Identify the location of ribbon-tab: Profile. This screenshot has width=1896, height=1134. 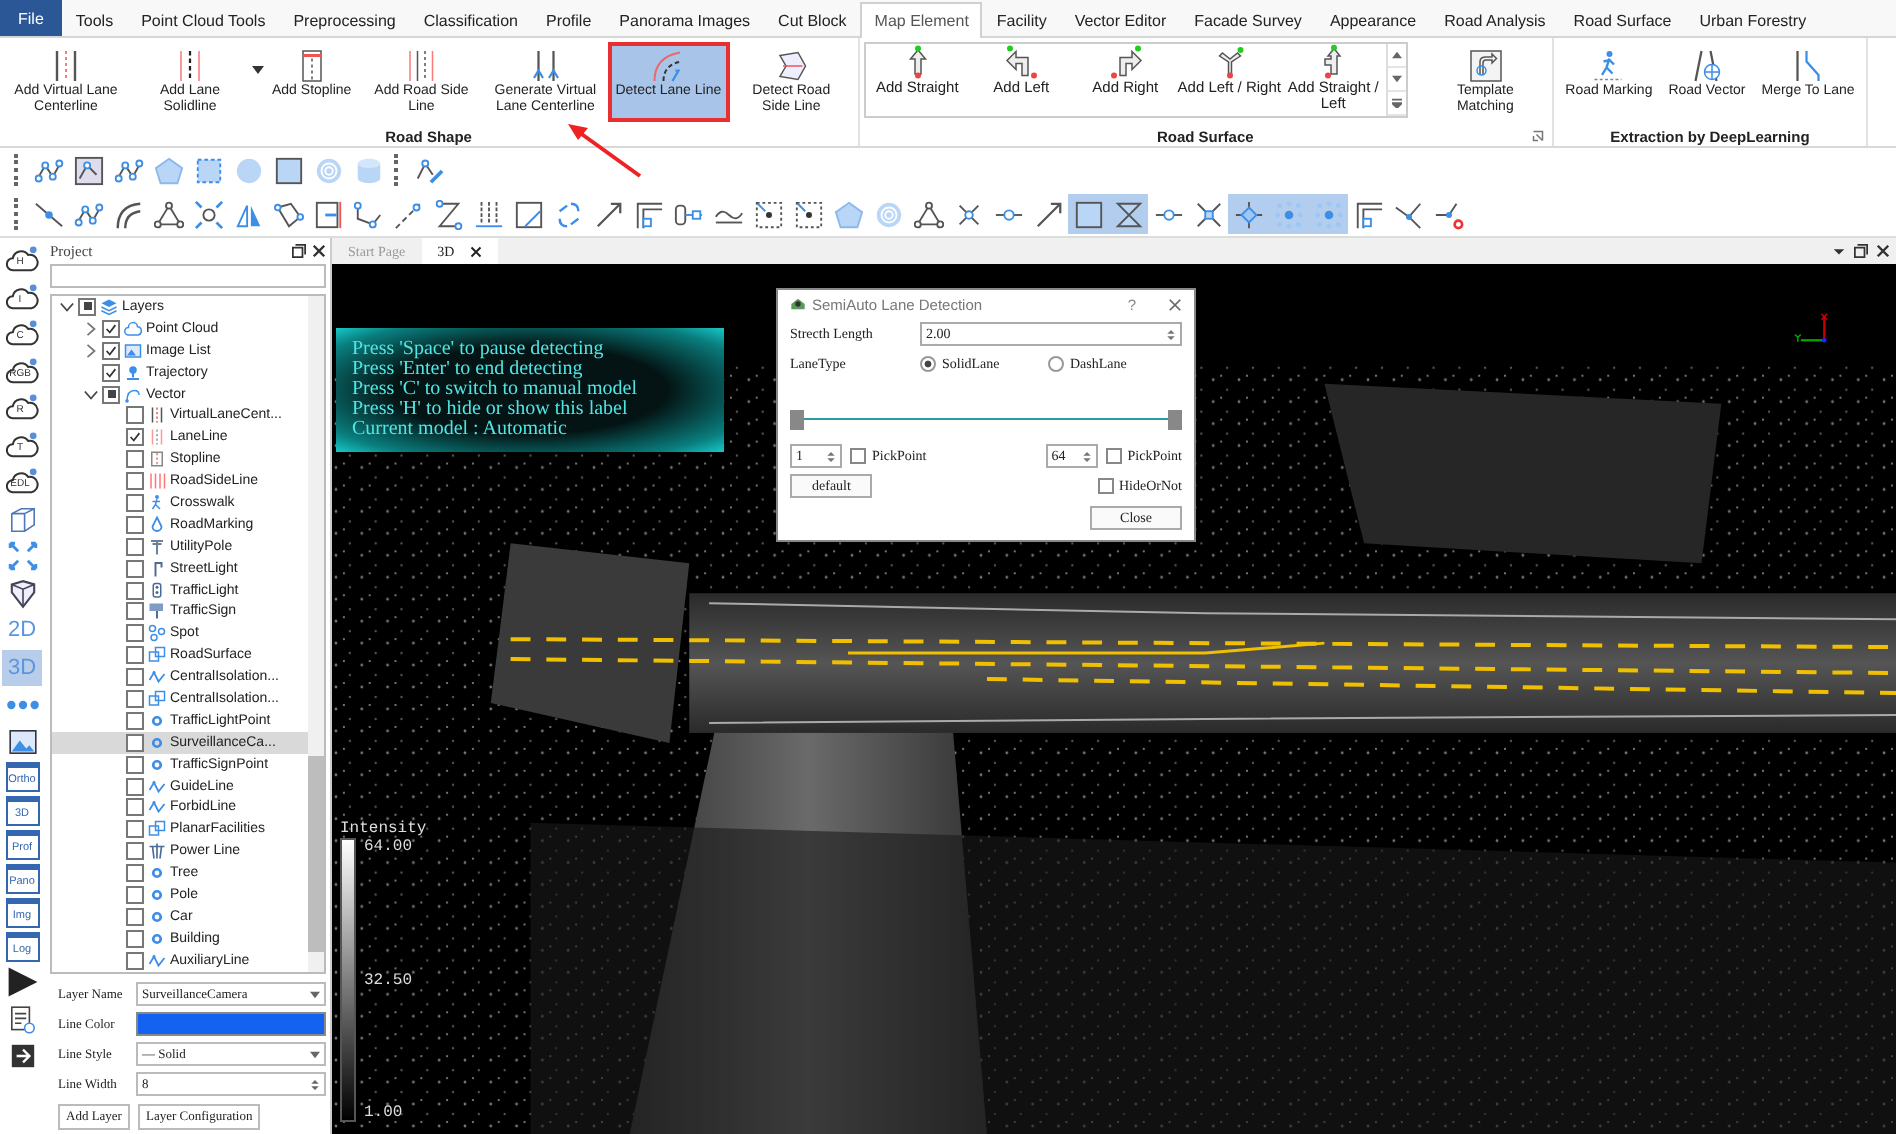
(568, 19).